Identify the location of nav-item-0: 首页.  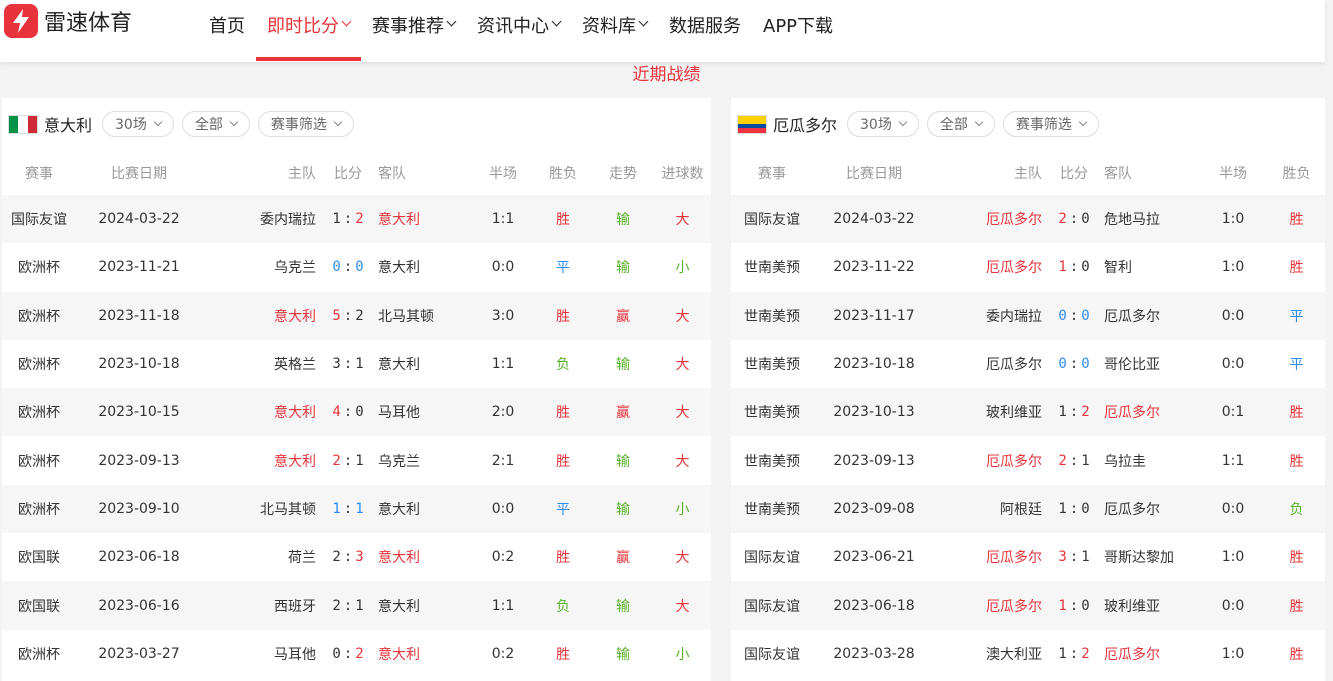
(227, 31).